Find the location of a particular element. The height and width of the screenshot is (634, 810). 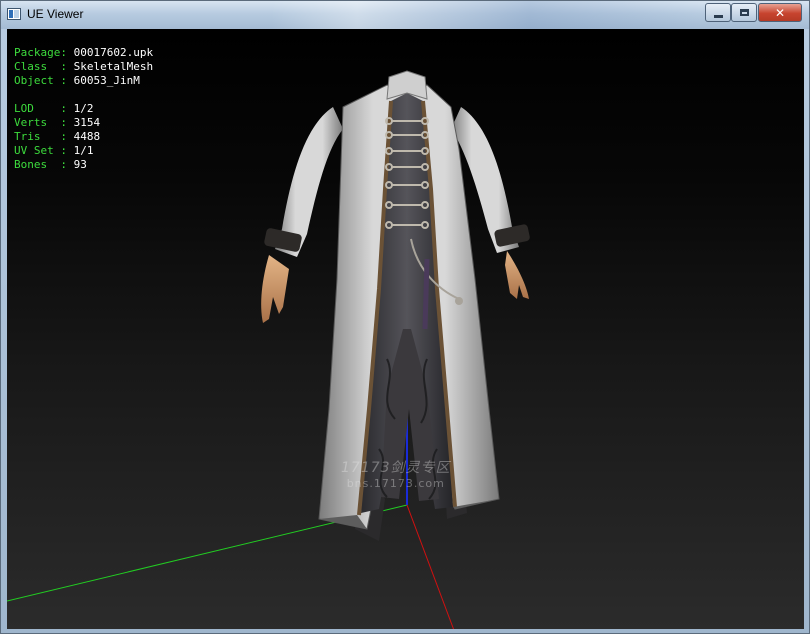

info-row: UV Set : 1/1 is located at coordinates (83, 151).